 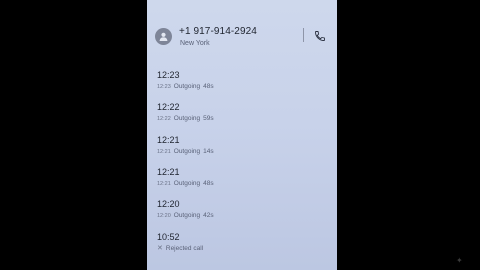 What do you see at coordinates (242, 112) in the screenshot?
I see `call-log-item: 12:22 12:22 Outgoing 59s` at bounding box center [242, 112].